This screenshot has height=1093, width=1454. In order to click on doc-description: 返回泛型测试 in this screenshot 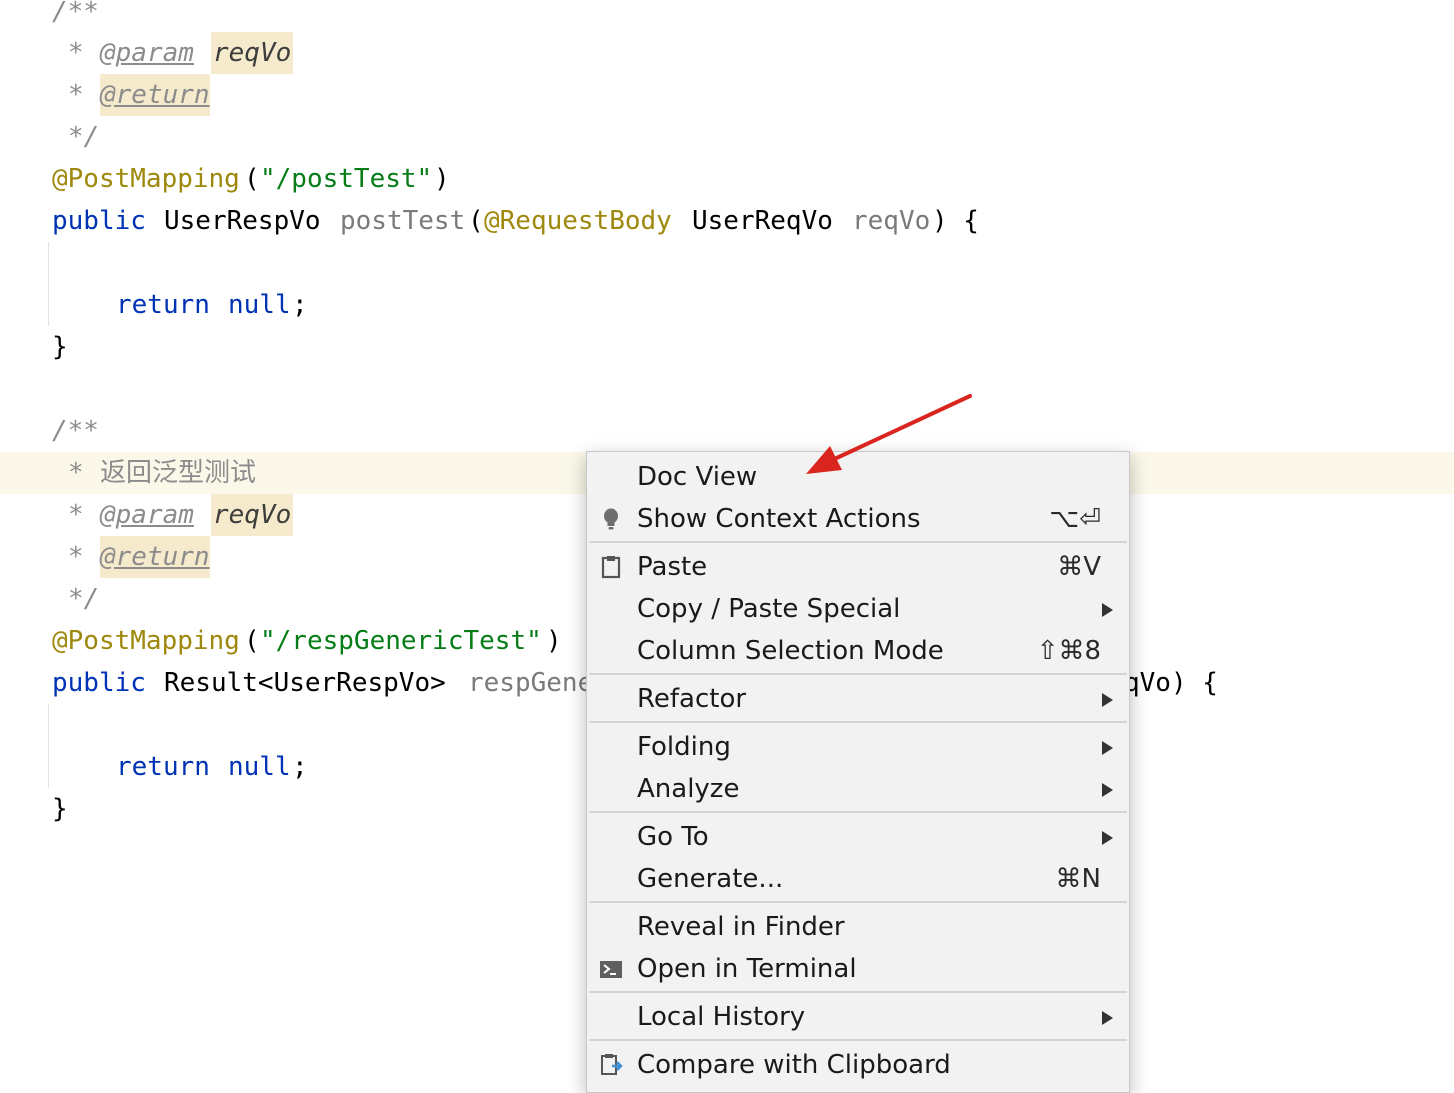, I will do `click(178, 473)`.